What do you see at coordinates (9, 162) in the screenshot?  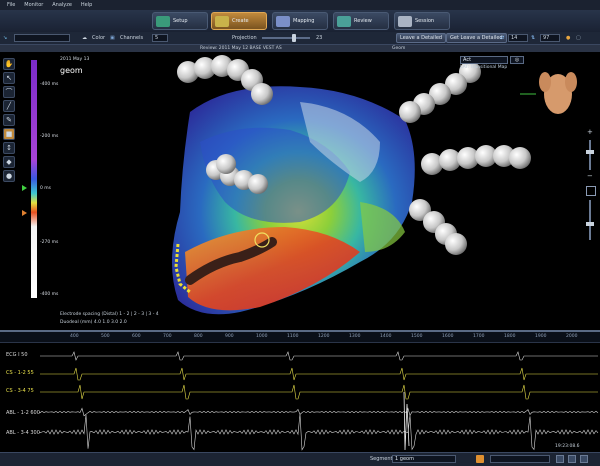 I see `tag-icon: ◆` at bounding box center [9, 162].